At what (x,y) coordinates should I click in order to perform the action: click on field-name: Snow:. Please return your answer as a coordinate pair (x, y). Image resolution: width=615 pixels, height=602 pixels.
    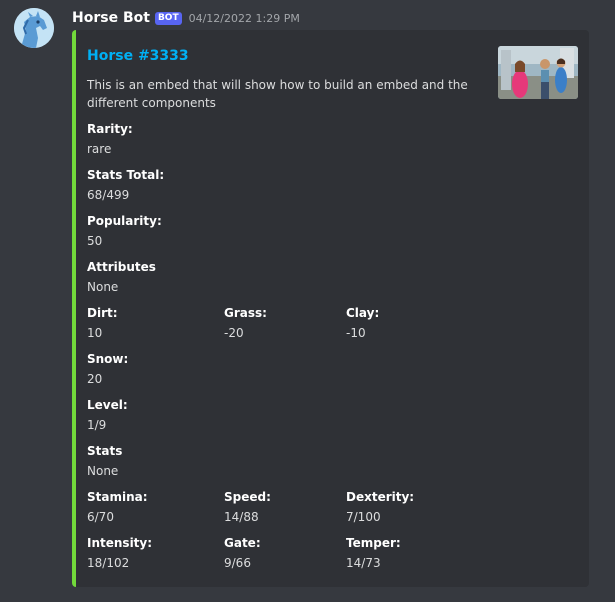
    Looking at the image, I should click on (108, 359).